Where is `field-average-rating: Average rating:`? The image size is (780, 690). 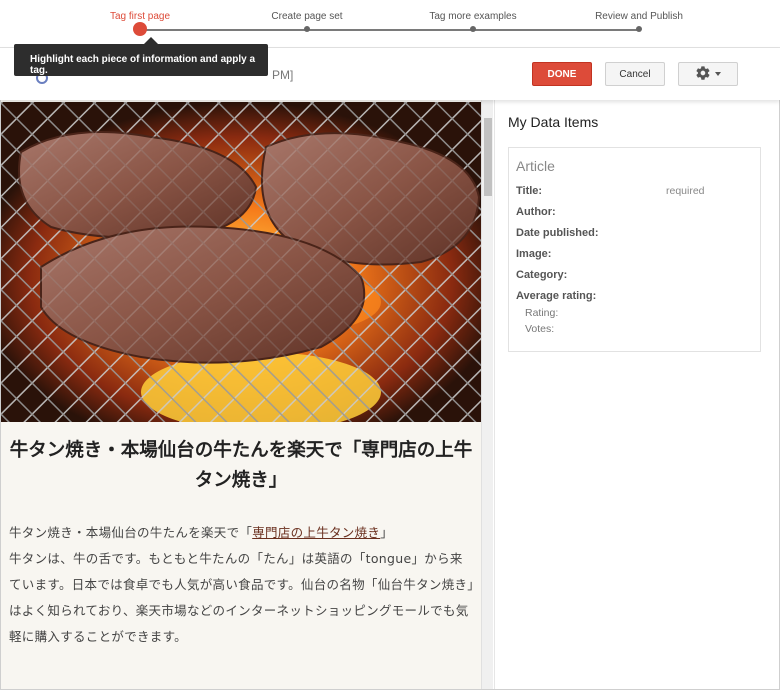 field-average-rating: Average rating: is located at coordinates (556, 296).